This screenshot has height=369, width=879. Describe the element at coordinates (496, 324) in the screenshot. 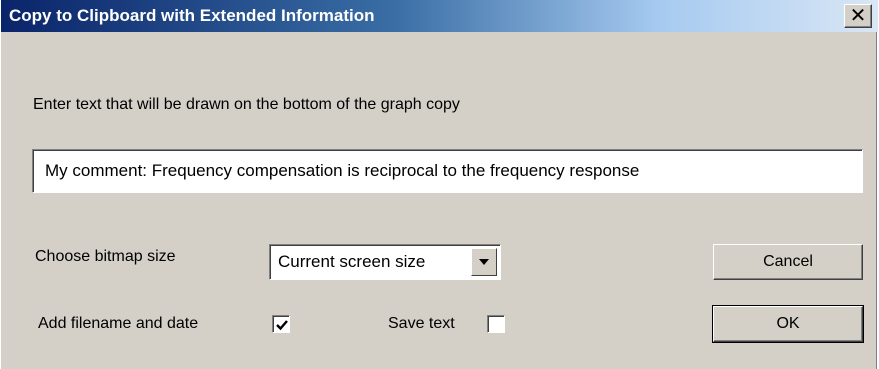

I see `save-text-checkbox` at that location.